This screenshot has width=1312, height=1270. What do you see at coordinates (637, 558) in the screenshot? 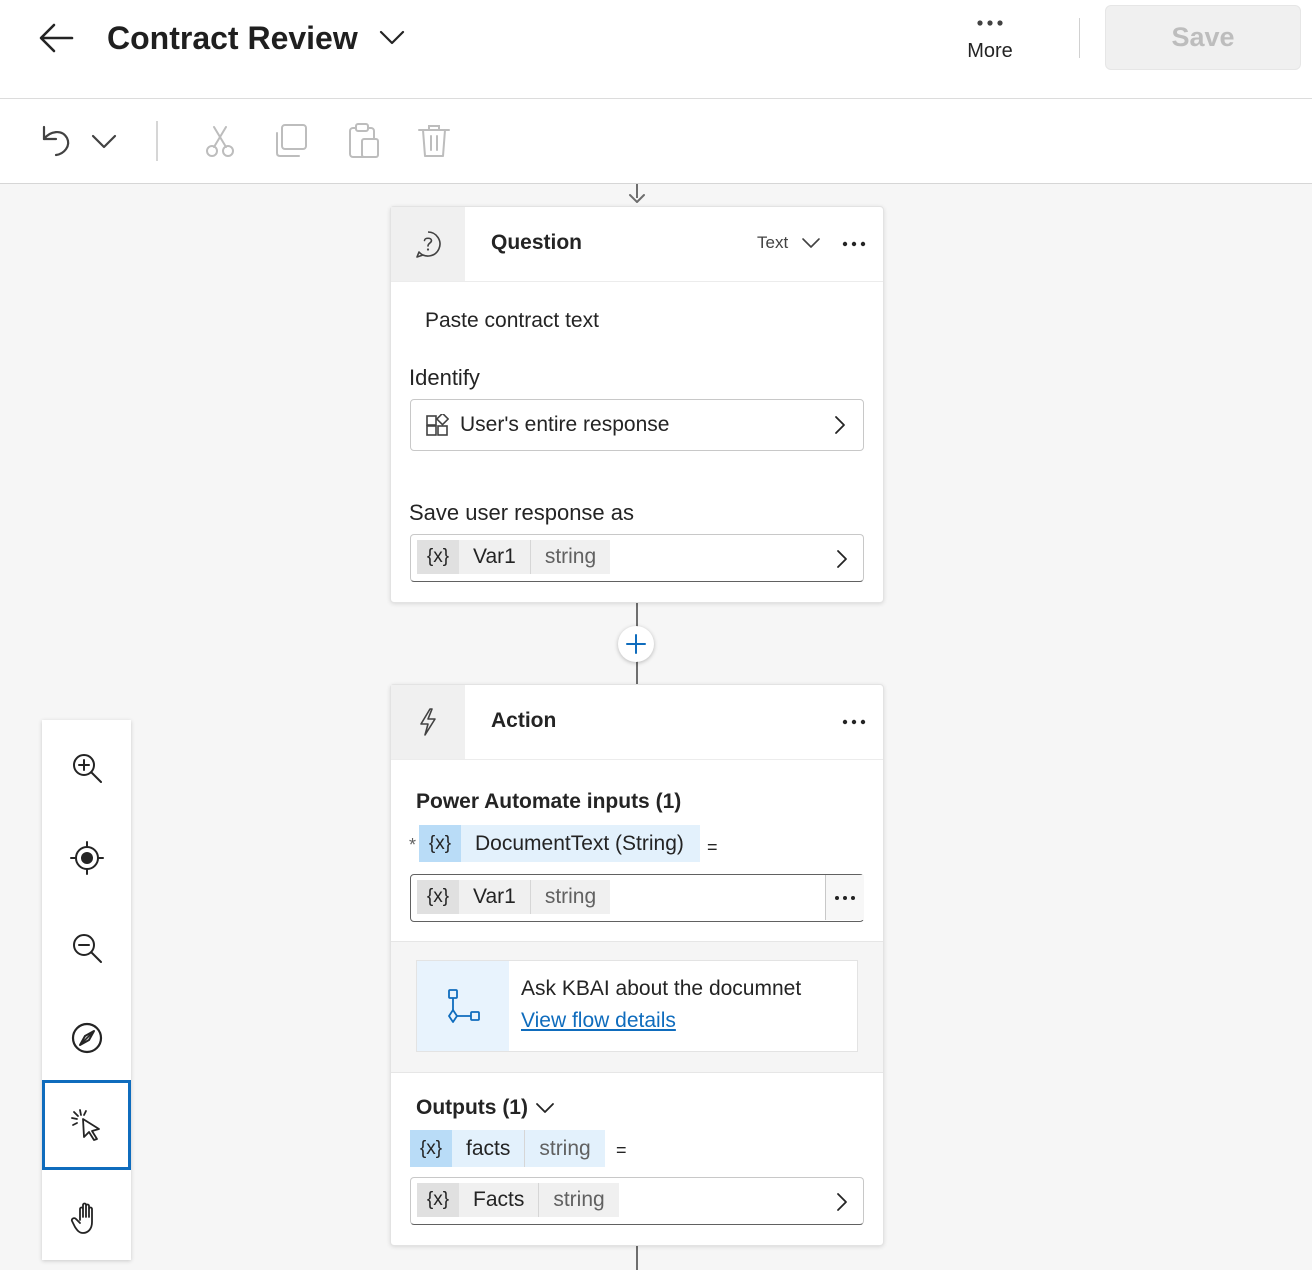
I see `save-variable-selector: {x} Var1 string` at bounding box center [637, 558].